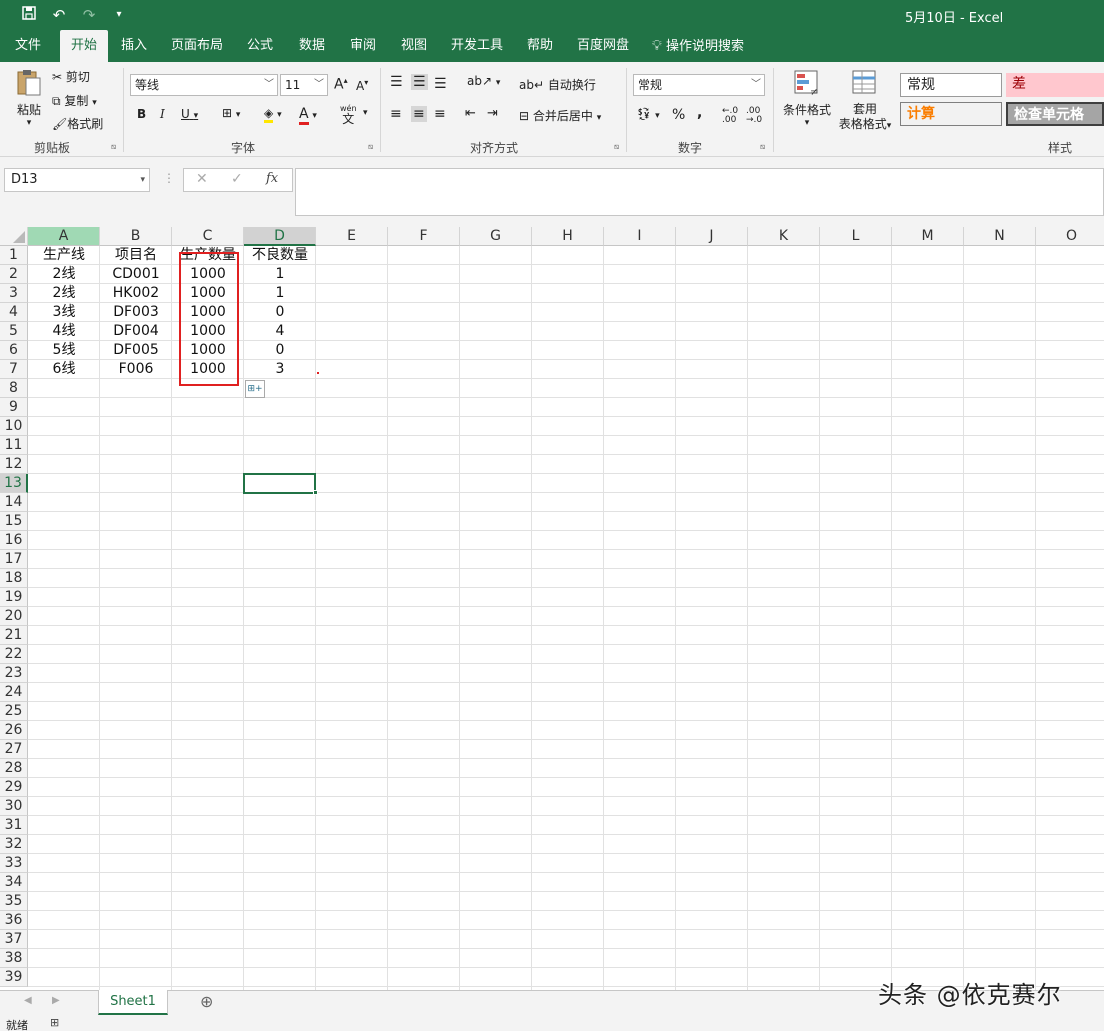  Describe the element at coordinates (699, 192) in the screenshot. I see `formula-input` at that location.